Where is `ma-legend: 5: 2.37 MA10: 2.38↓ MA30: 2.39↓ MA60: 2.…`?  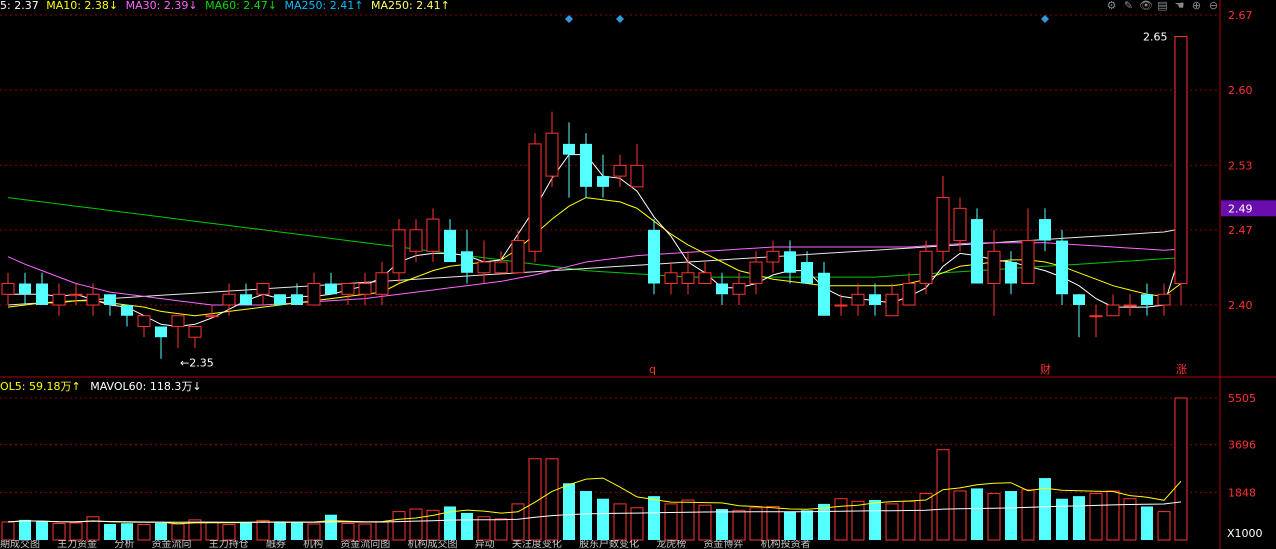
ma-legend: 5: 2.37 MA10: 2.38↓ MA30: 2.39↓ MA60: 2.… is located at coordinates (227, 6).